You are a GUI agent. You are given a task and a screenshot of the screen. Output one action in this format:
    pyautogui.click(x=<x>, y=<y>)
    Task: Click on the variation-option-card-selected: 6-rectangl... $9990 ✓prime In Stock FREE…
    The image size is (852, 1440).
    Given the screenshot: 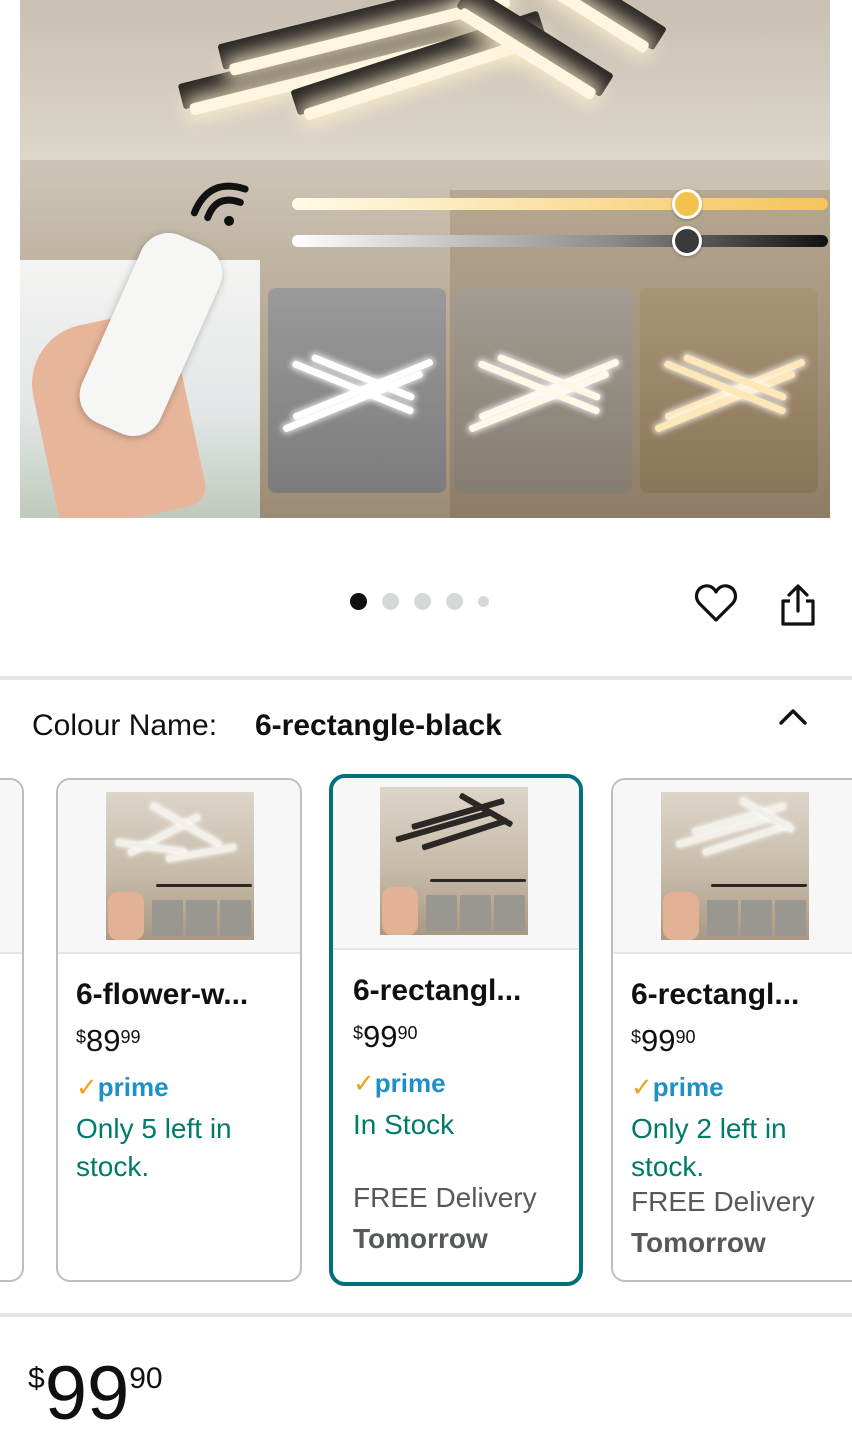 What is the action you would take?
    pyautogui.click(x=456, y=1030)
    